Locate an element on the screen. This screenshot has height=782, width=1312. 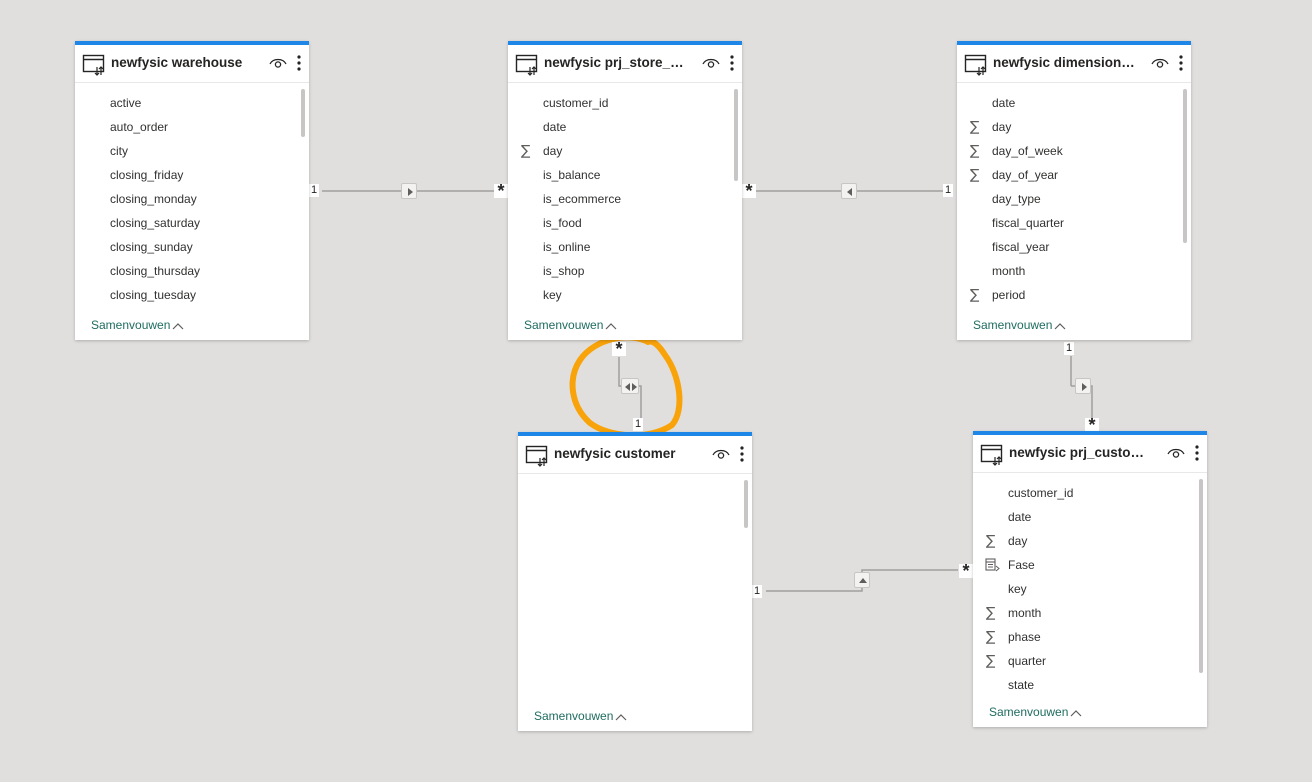
field-name: Fase is located at coordinates (1021, 565).